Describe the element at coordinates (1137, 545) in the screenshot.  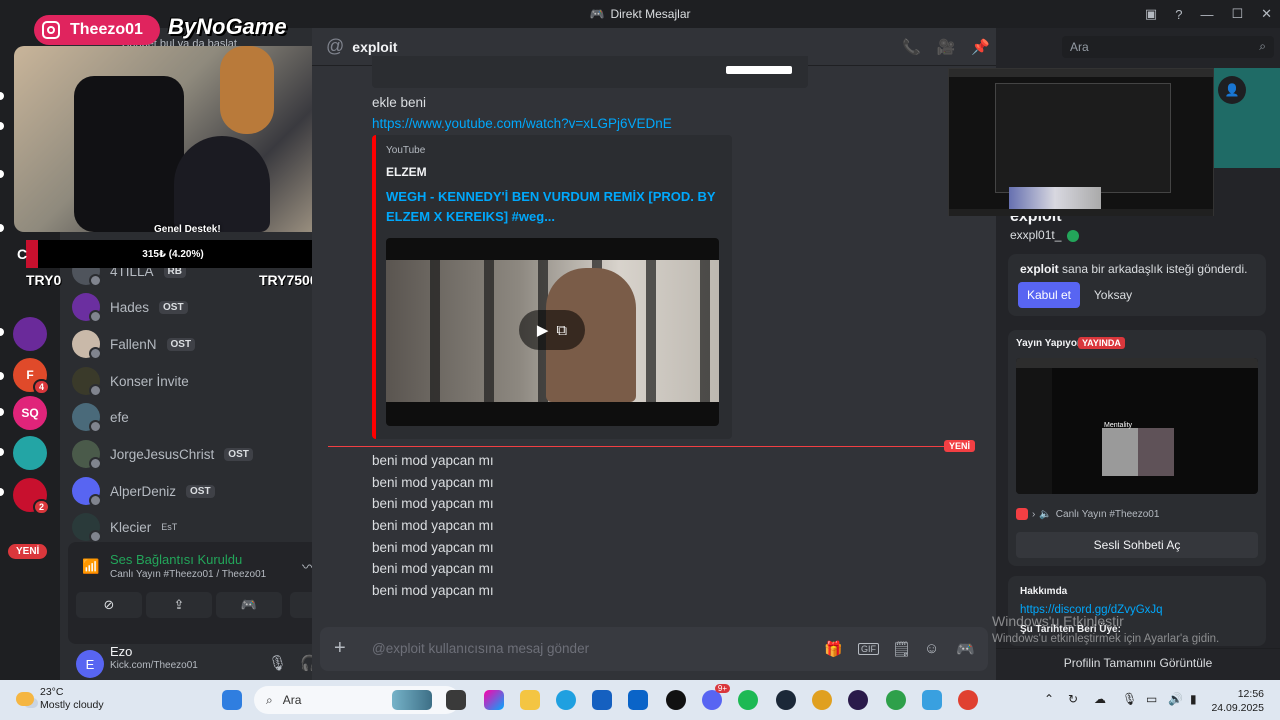
I see `join-voice-button: Sesli Sohbeti Aç` at that location.